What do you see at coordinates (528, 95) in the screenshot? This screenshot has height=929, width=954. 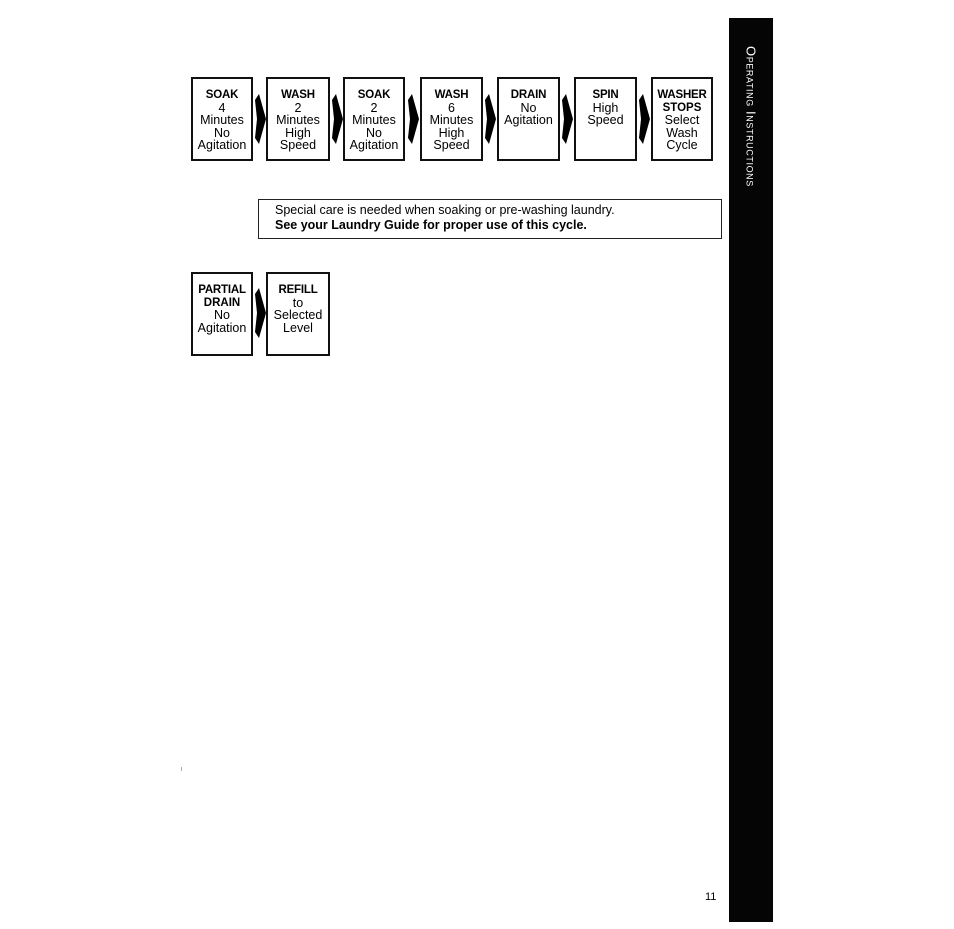 I see `step-heading: DRAIN` at bounding box center [528, 95].